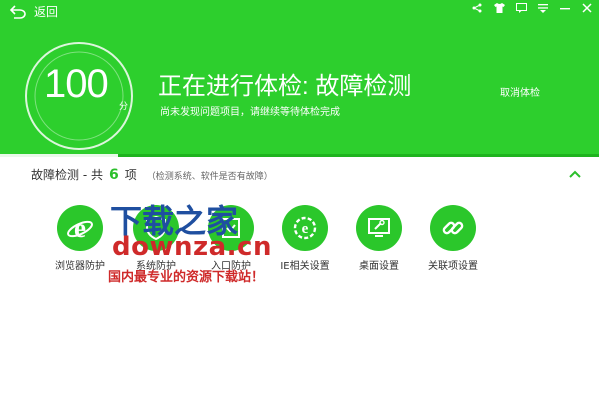 The image size is (599, 402). I want to click on window-controls, so click(532, 8).